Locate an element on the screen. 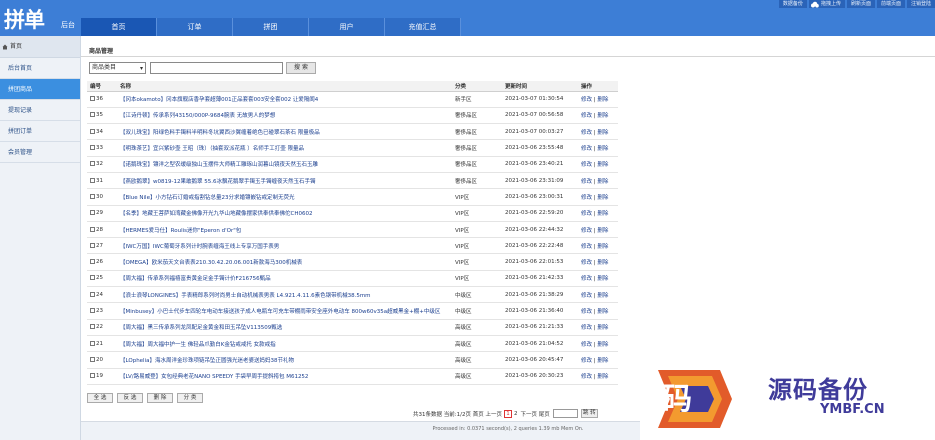 The height and width of the screenshot is (440, 935). delete-button: 删 除 is located at coordinates (160, 398).